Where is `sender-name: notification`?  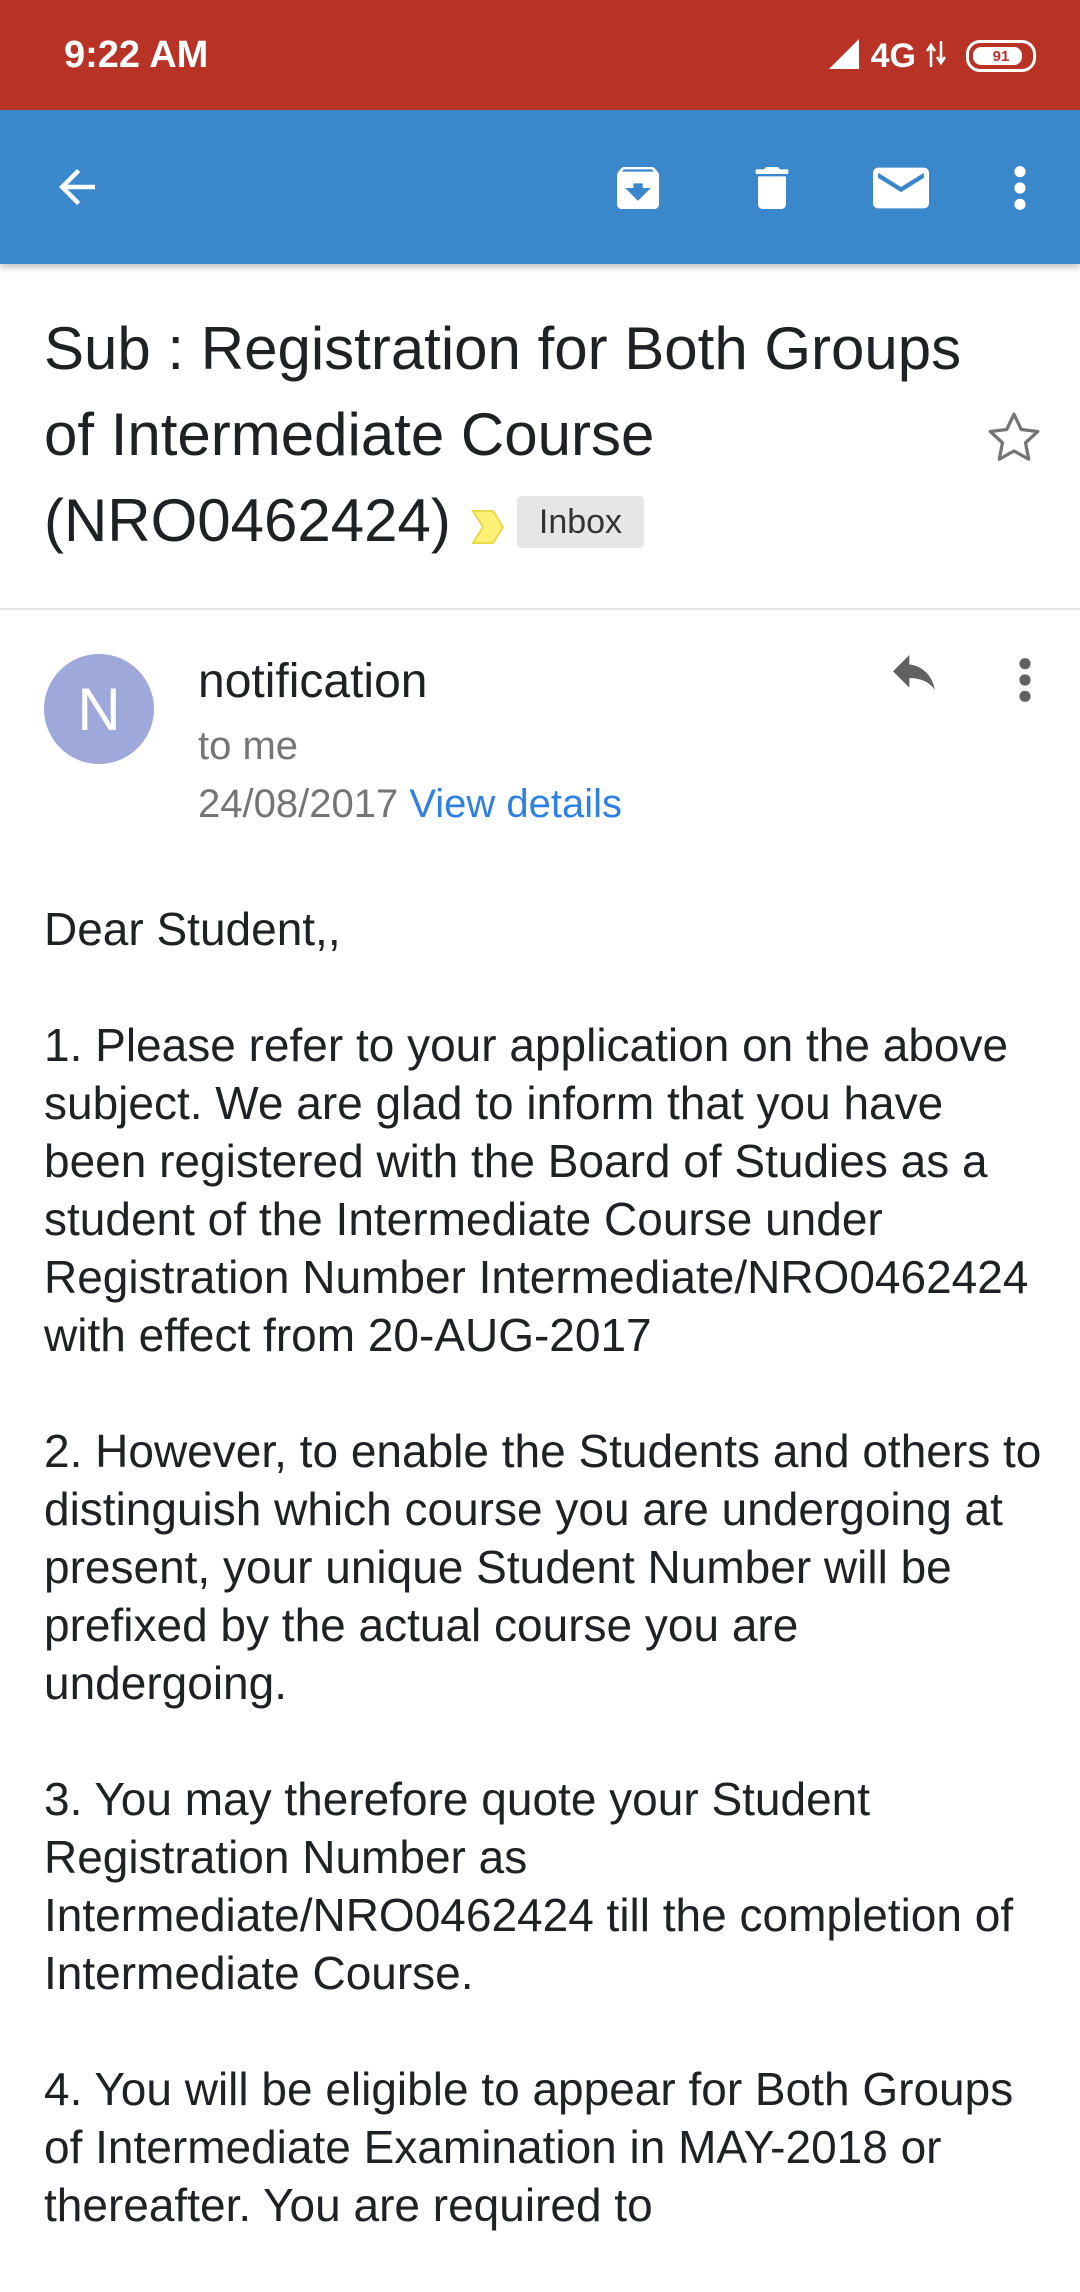 sender-name: notification is located at coordinates (313, 681).